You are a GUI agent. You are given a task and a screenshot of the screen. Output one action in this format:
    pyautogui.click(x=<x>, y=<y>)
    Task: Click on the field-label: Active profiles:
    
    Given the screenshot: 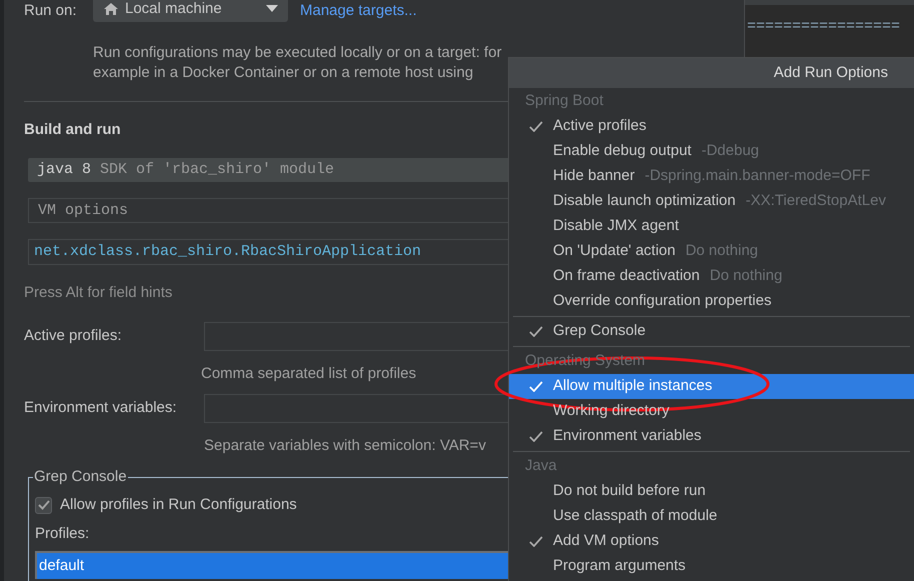 What is the action you would take?
    pyautogui.click(x=73, y=336)
    